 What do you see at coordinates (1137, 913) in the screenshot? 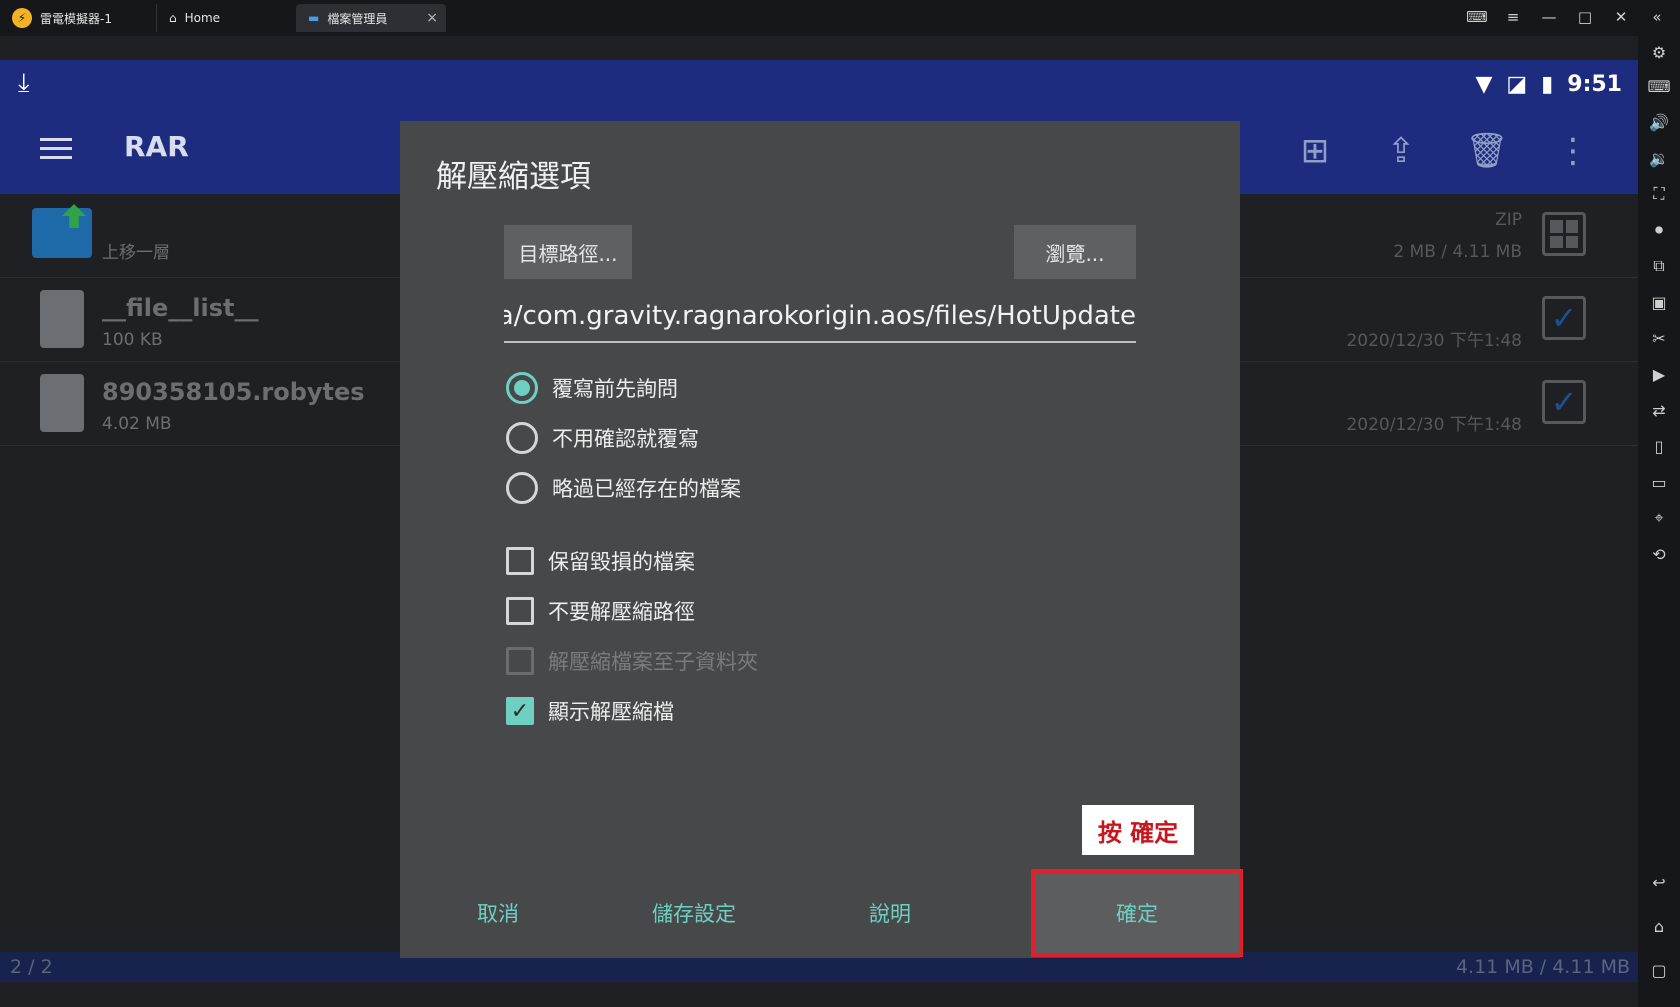
I see `ok-button: 確定` at bounding box center [1137, 913].